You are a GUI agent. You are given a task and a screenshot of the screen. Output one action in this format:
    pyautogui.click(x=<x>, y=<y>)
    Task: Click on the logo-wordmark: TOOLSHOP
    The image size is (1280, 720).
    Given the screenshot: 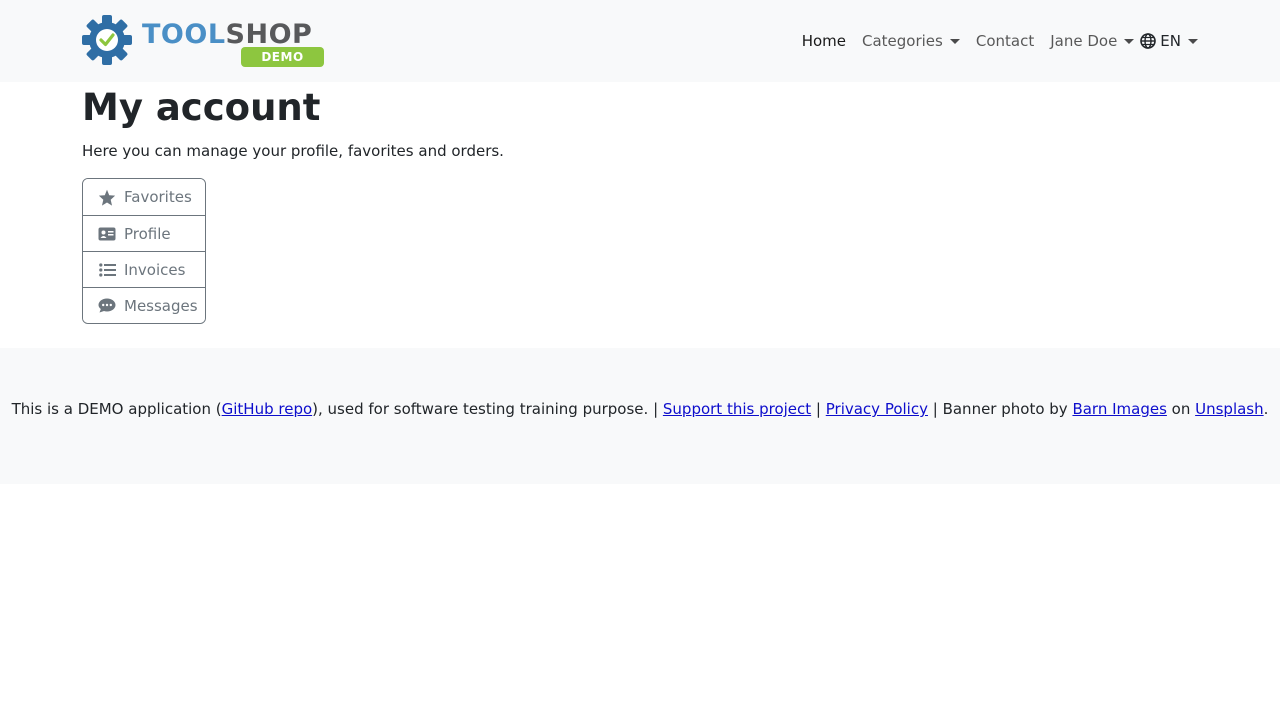 What is the action you would take?
    pyautogui.click(x=227, y=34)
    